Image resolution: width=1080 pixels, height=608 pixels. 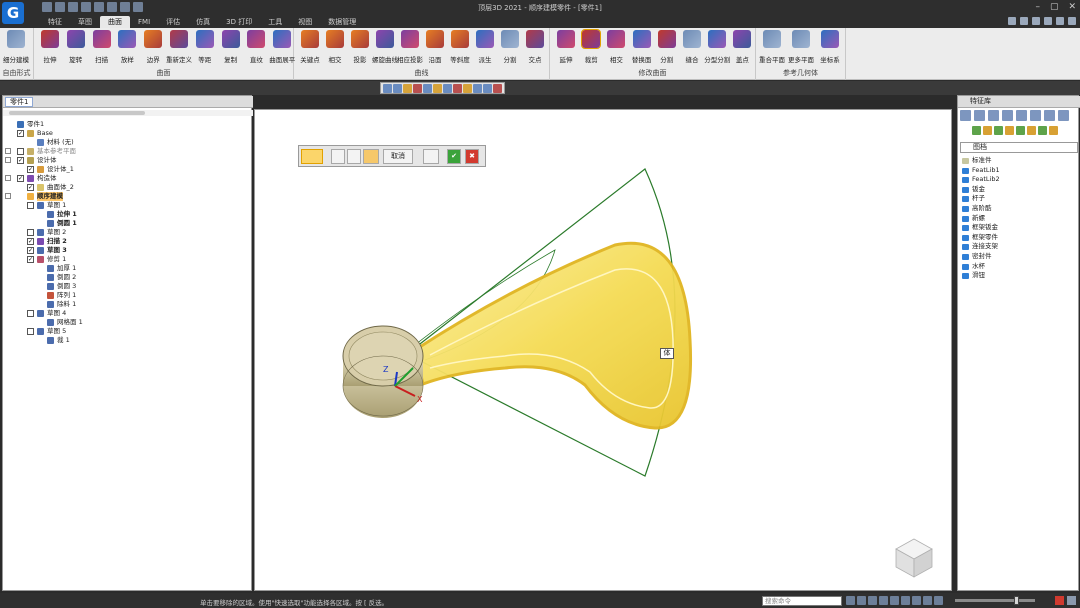 I want to click on scrollbar-thumb, so click(x=77, y=113).